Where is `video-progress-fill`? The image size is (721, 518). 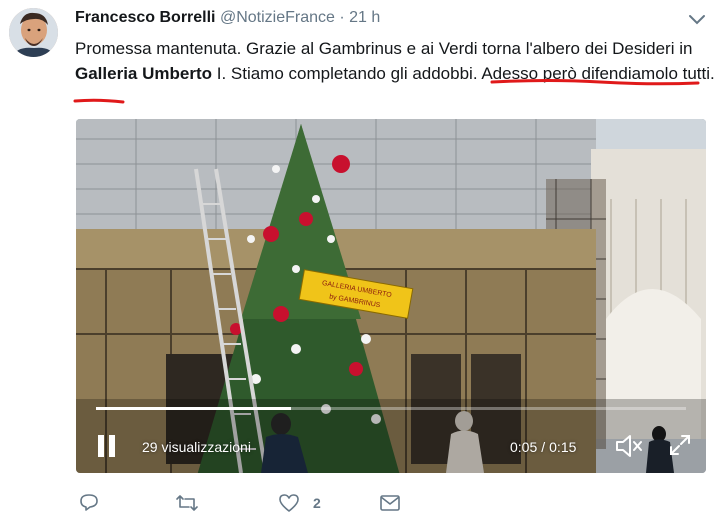
video-progress-fill is located at coordinates (193, 408).